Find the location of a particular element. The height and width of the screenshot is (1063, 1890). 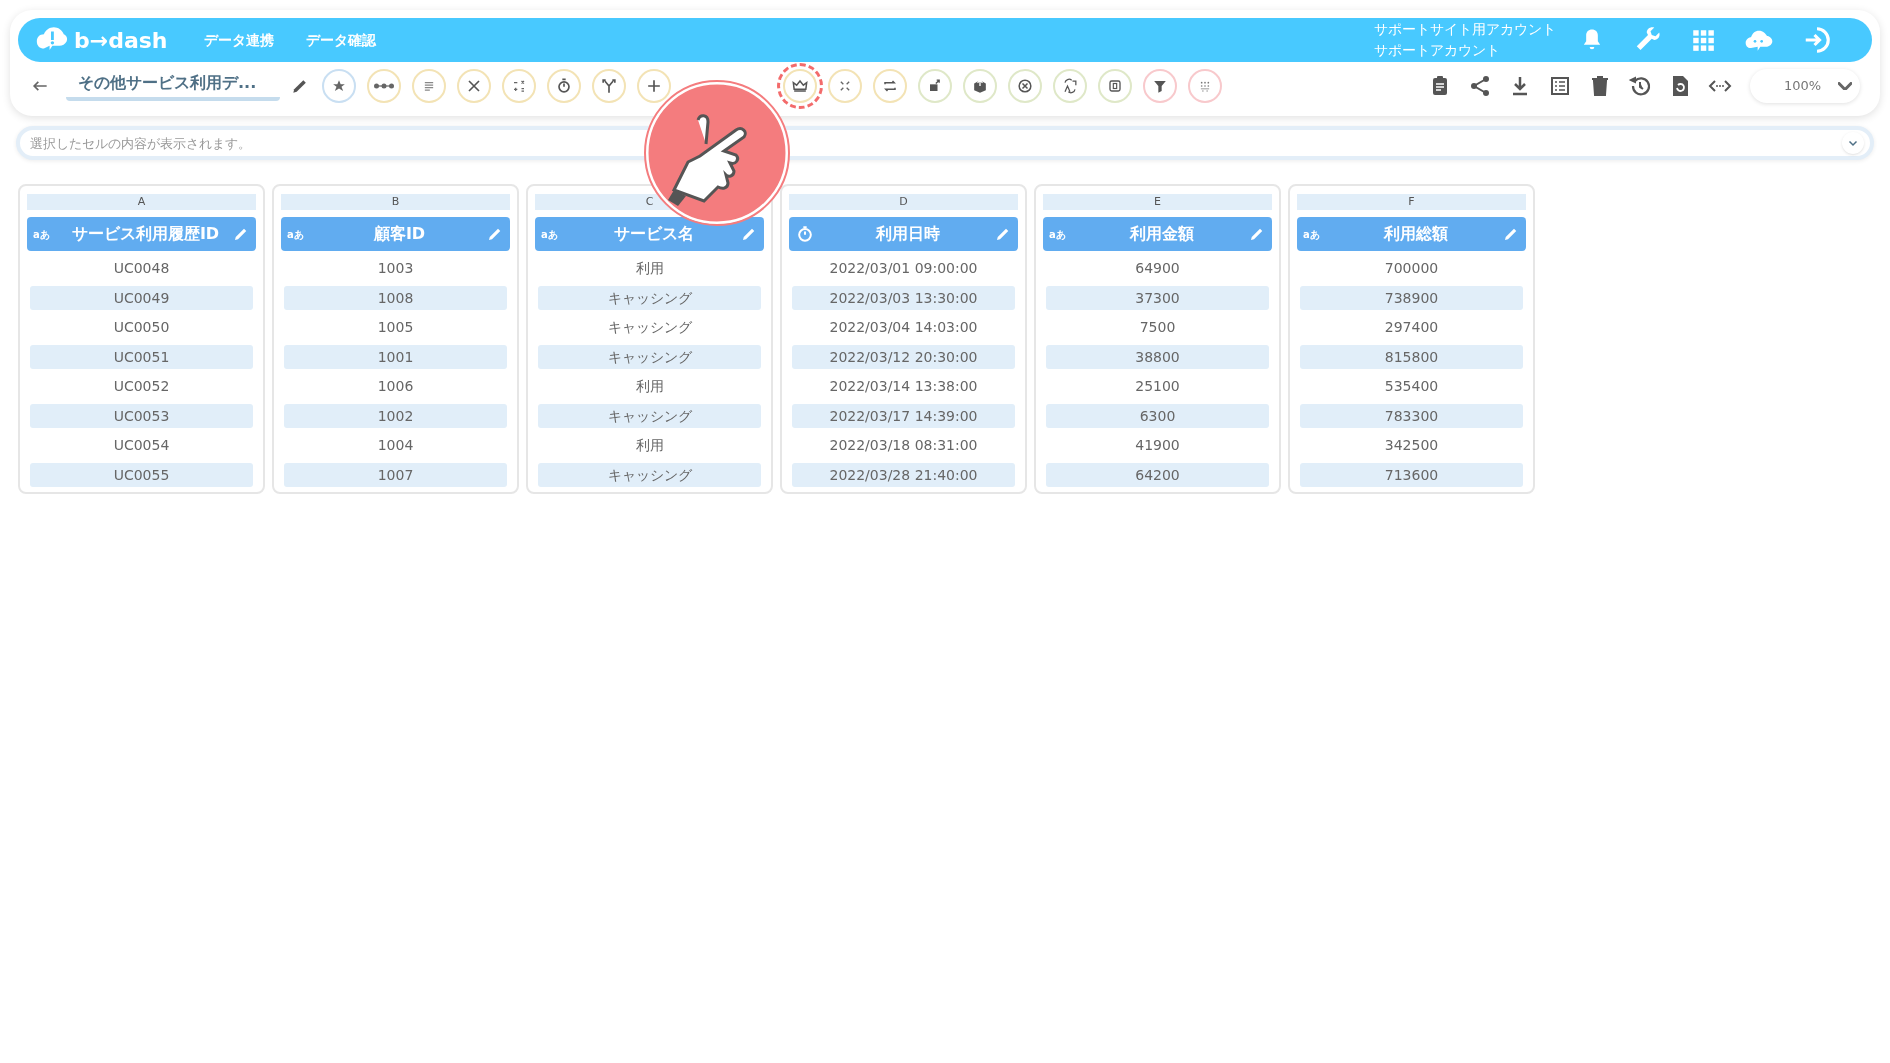

table-cell: 2022/03/14 13:38:00 is located at coordinates (903, 386).